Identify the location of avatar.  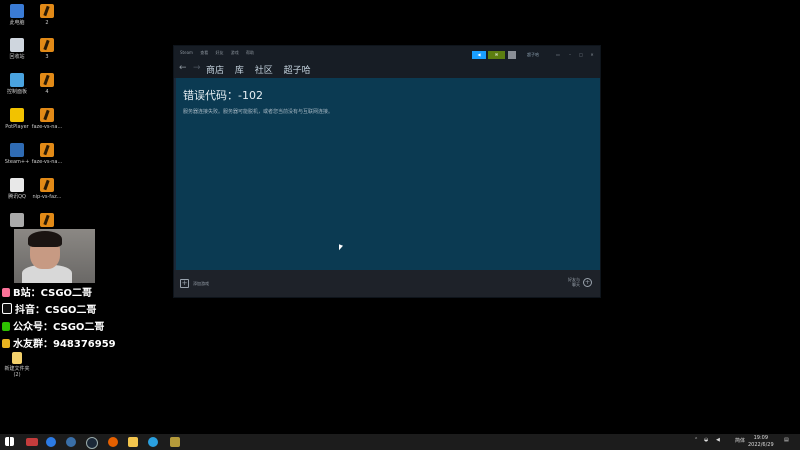
(512, 55).